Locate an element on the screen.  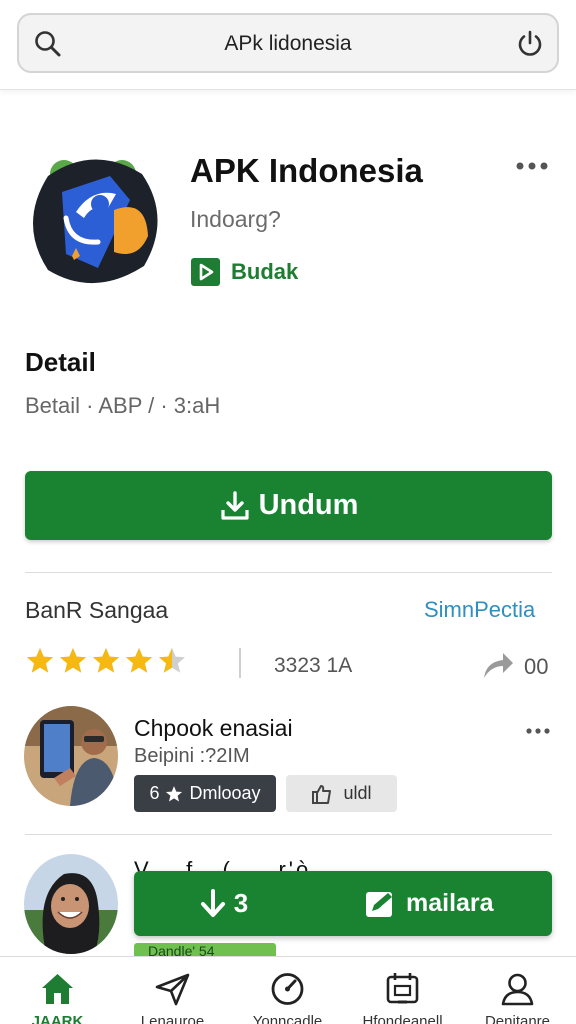
app-title: APK Indonesia is located at coordinates (306, 170).